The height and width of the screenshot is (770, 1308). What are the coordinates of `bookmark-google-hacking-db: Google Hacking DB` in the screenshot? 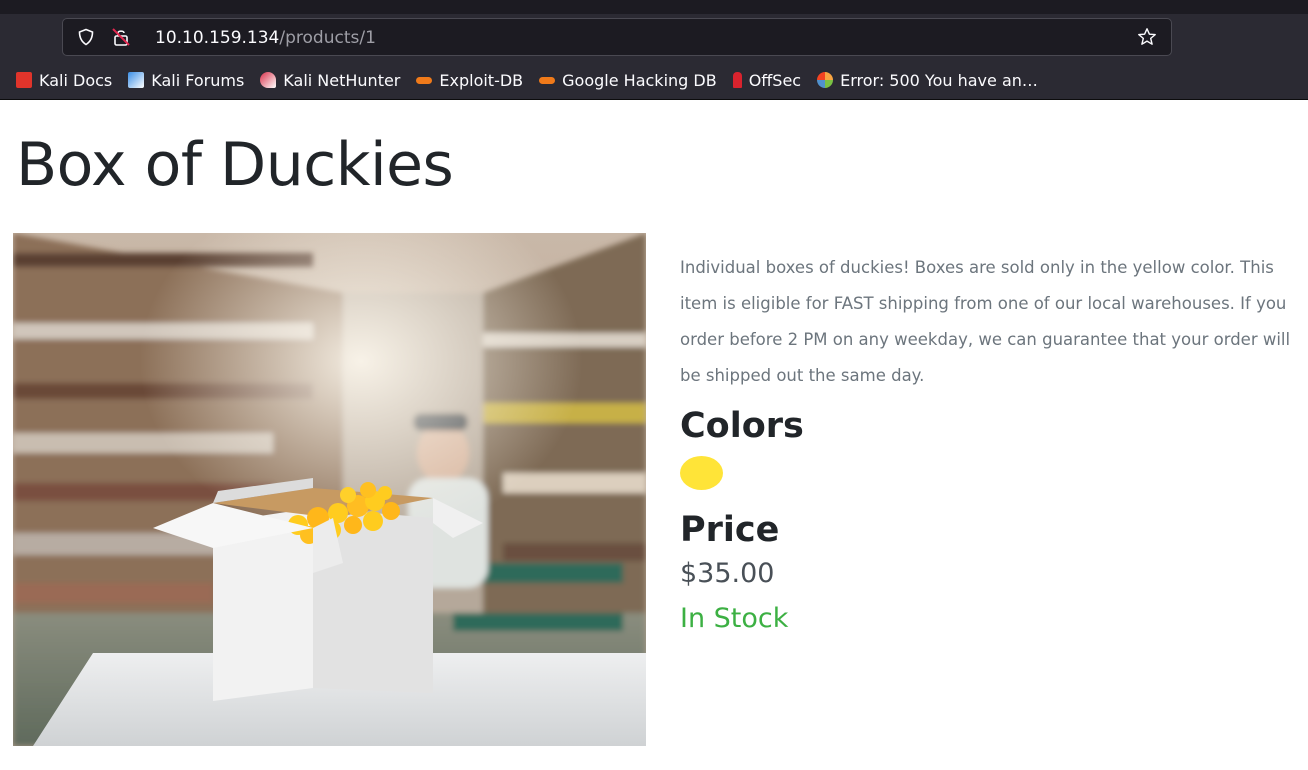 It's located at (628, 80).